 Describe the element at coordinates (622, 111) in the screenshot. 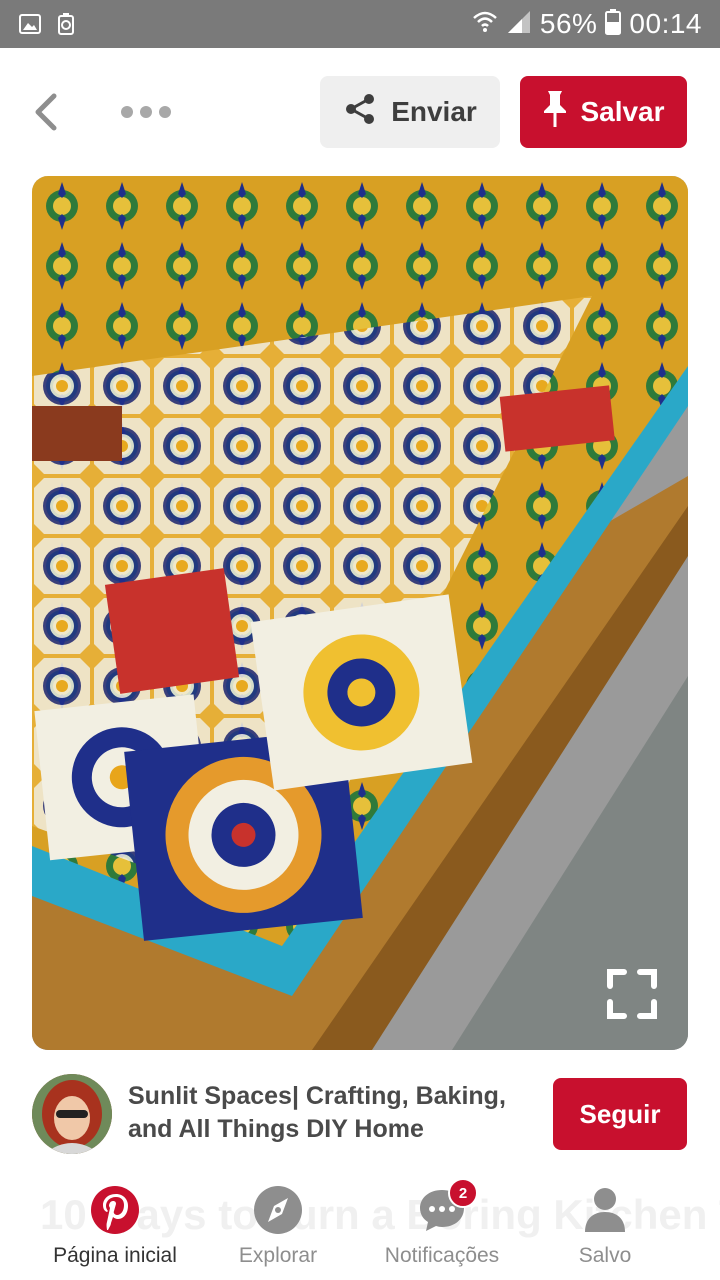

I see `save-label: Salvar` at that location.